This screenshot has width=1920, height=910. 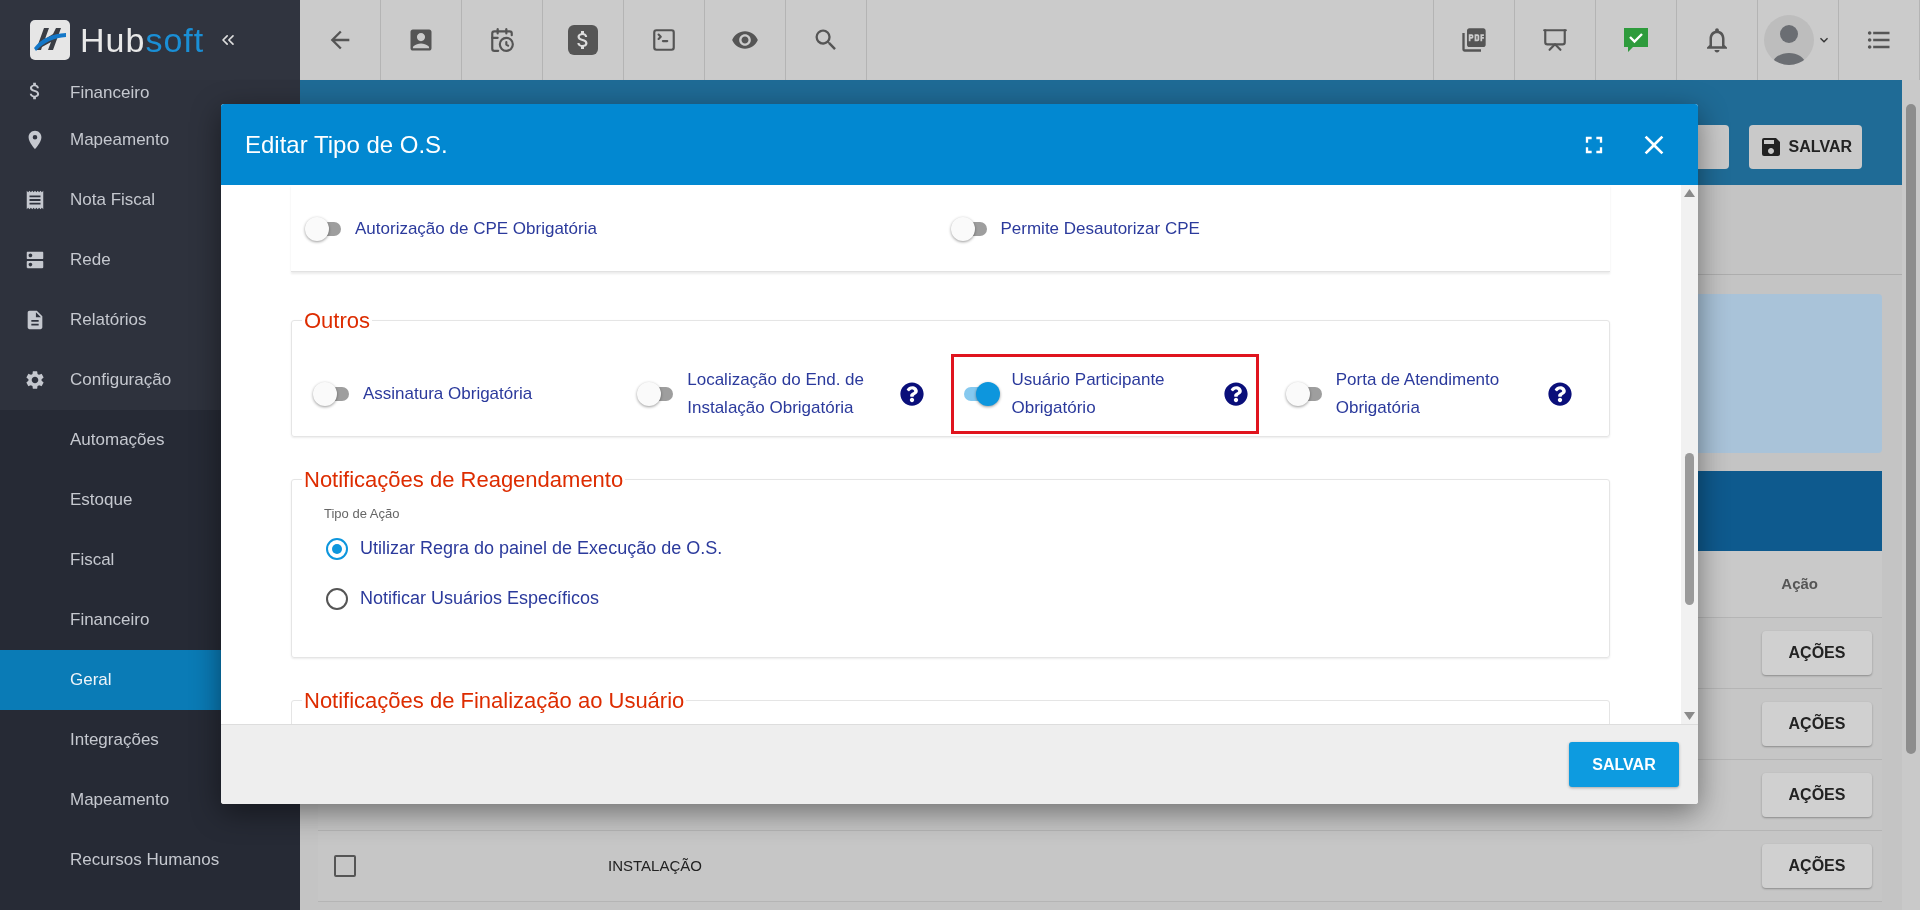 What do you see at coordinates (494, 701) in the screenshot?
I see `section-title: Notificações de Finalização ao Usuário` at bounding box center [494, 701].